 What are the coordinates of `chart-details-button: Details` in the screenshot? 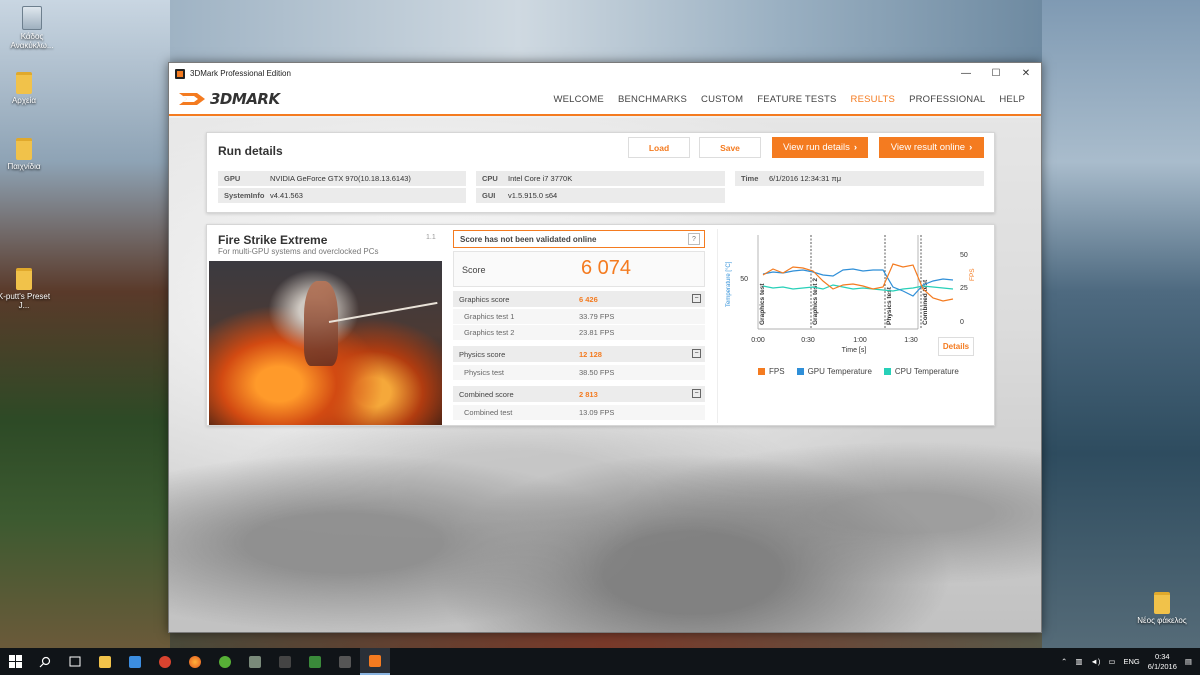 It's located at (956, 346).